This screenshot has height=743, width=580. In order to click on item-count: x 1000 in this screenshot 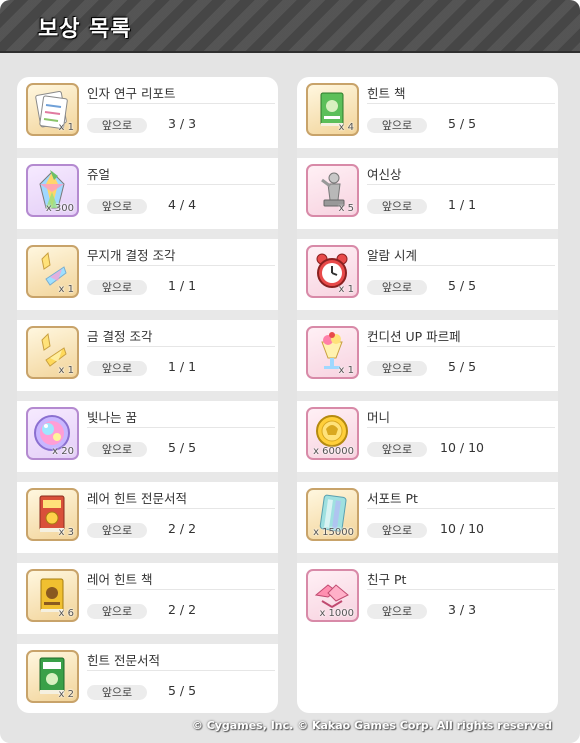, I will do `click(336, 613)`.